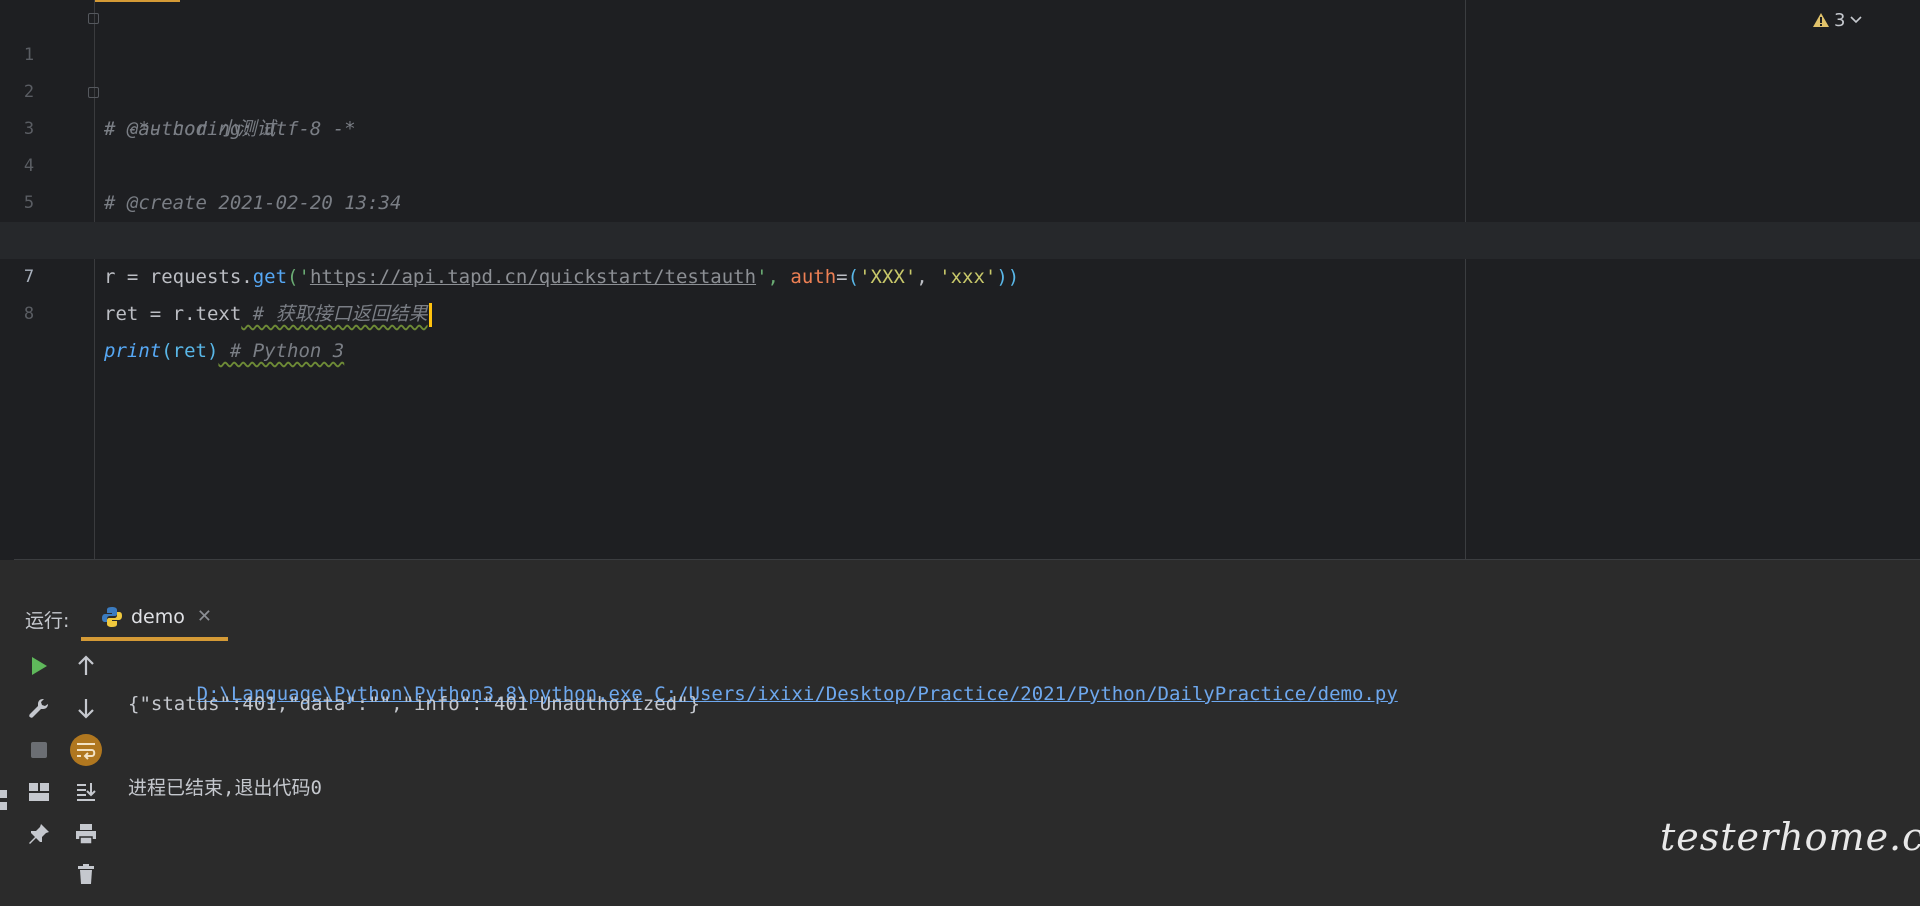  I want to click on clear-all-button, so click(86, 874).